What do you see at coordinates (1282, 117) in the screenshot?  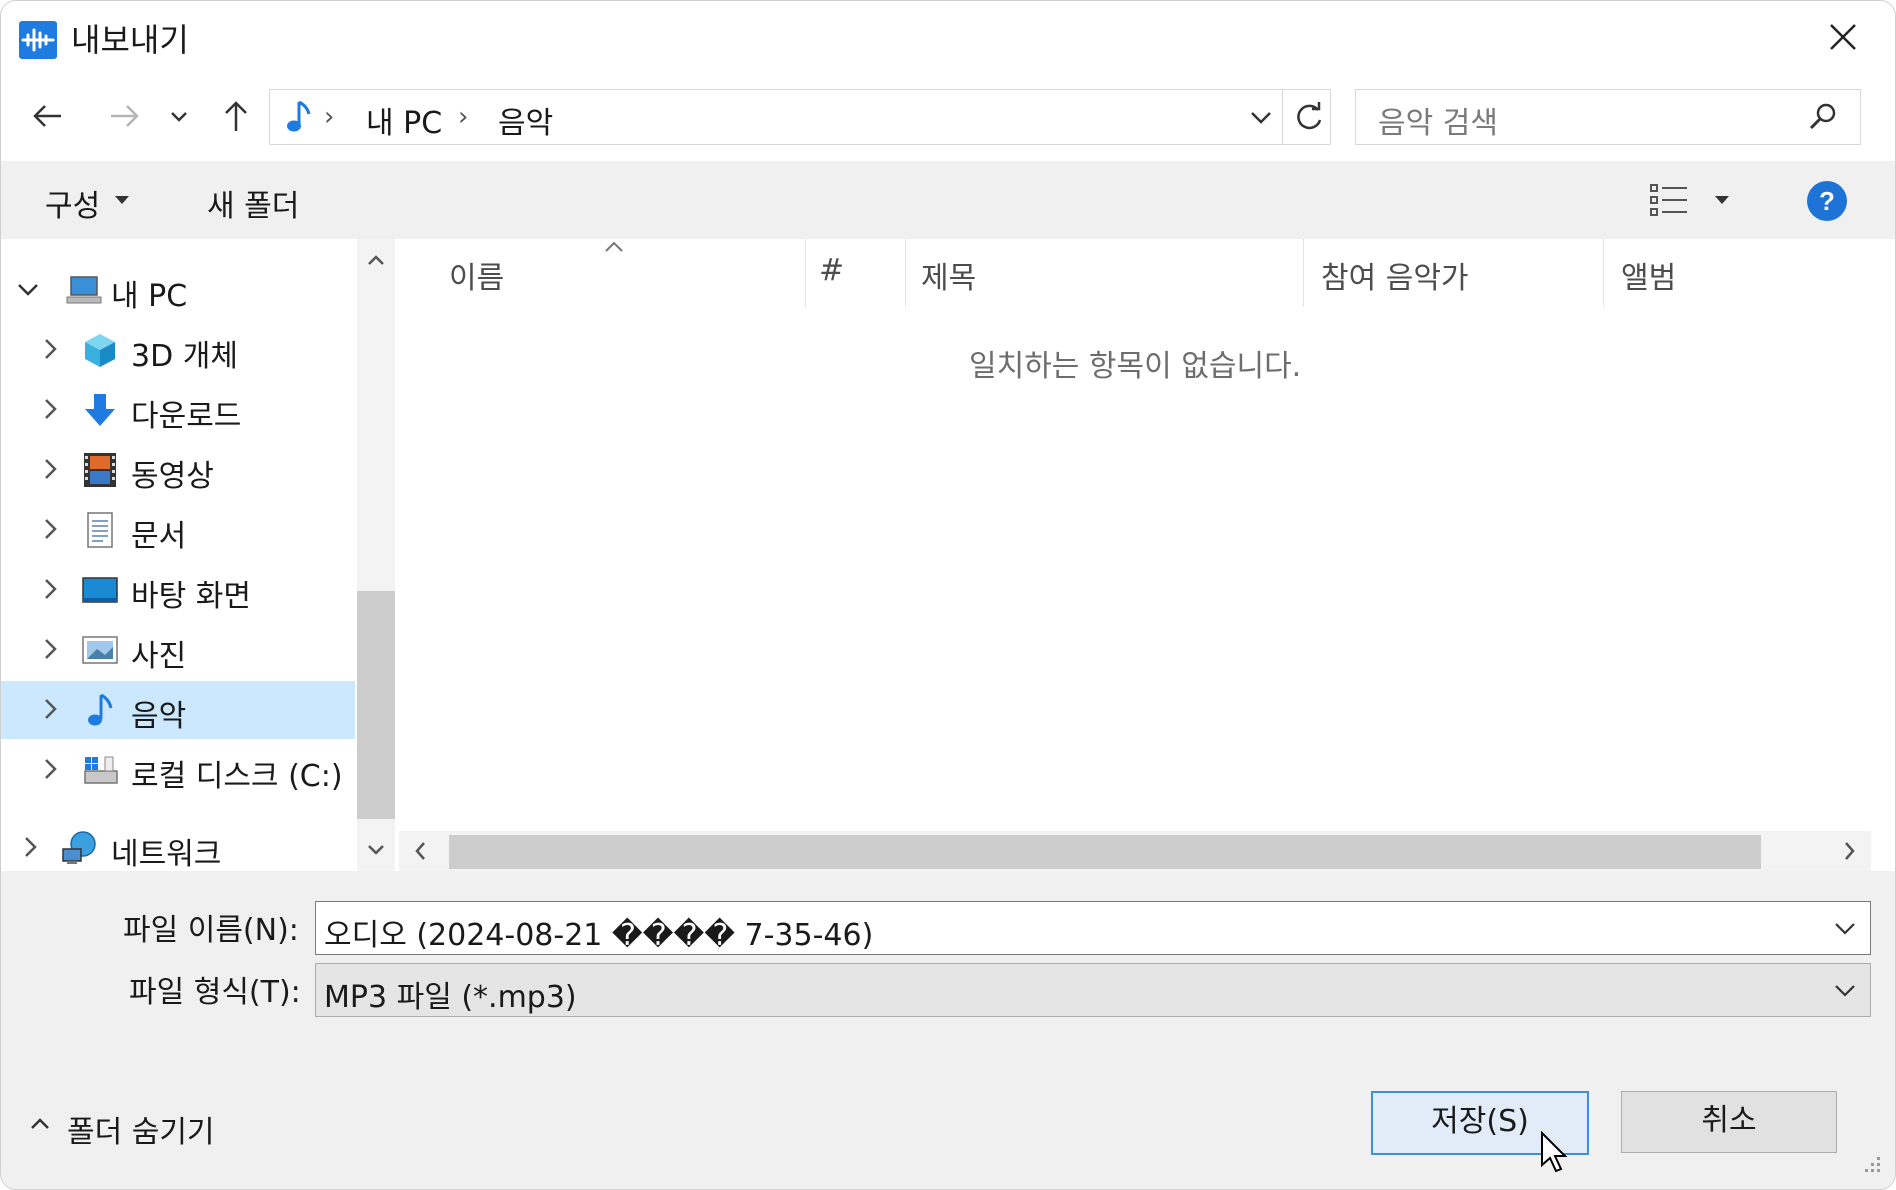 I see `address-separator` at bounding box center [1282, 117].